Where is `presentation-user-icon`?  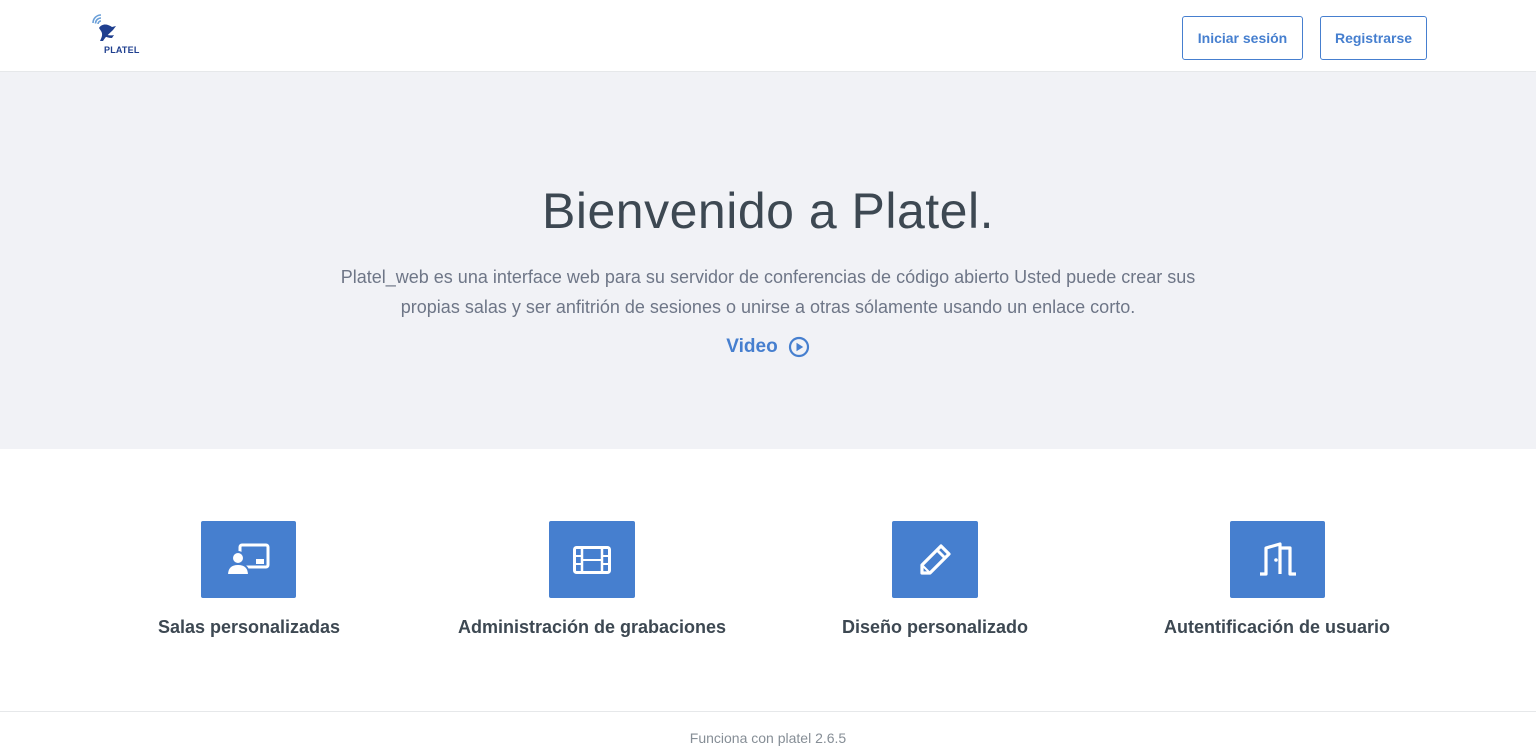
presentation-user-icon is located at coordinates (247, 559).